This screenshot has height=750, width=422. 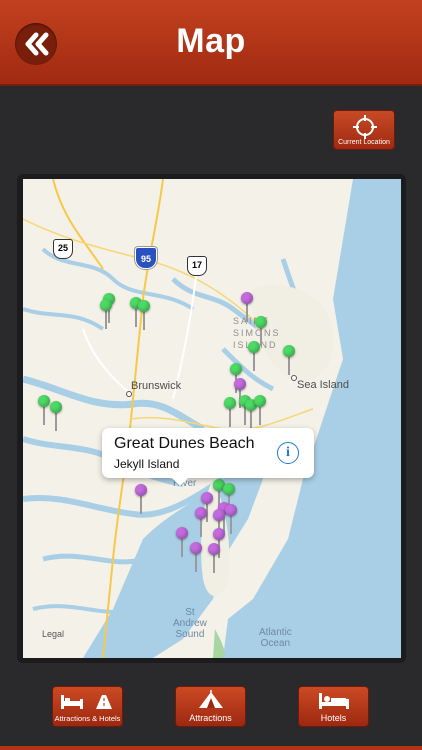 I want to click on route-shield-interstate: 95, so click(x=146, y=258).